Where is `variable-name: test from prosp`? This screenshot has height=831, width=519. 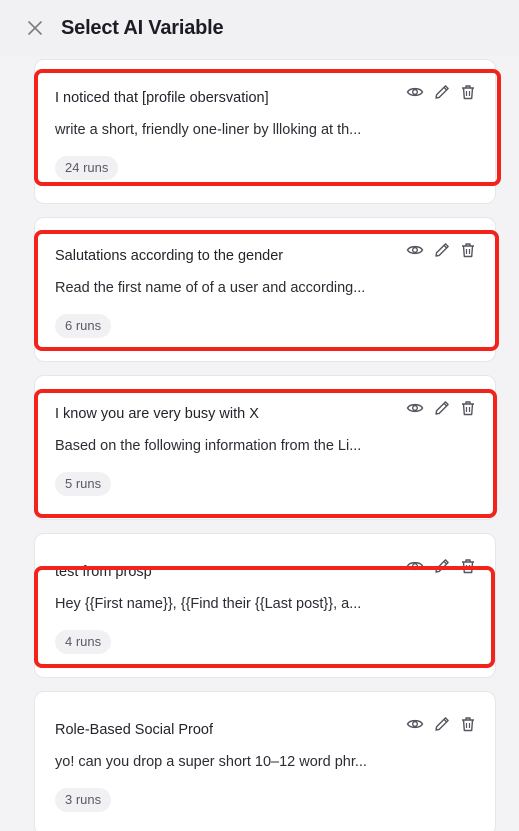
variable-name: test from prosp is located at coordinates (103, 572).